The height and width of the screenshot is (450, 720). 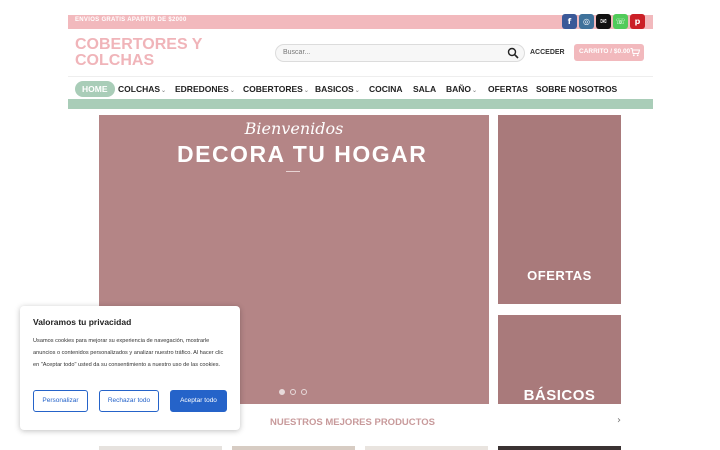 I want to click on accept-all-button: Aceptar todo, so click(x=198, y=401).